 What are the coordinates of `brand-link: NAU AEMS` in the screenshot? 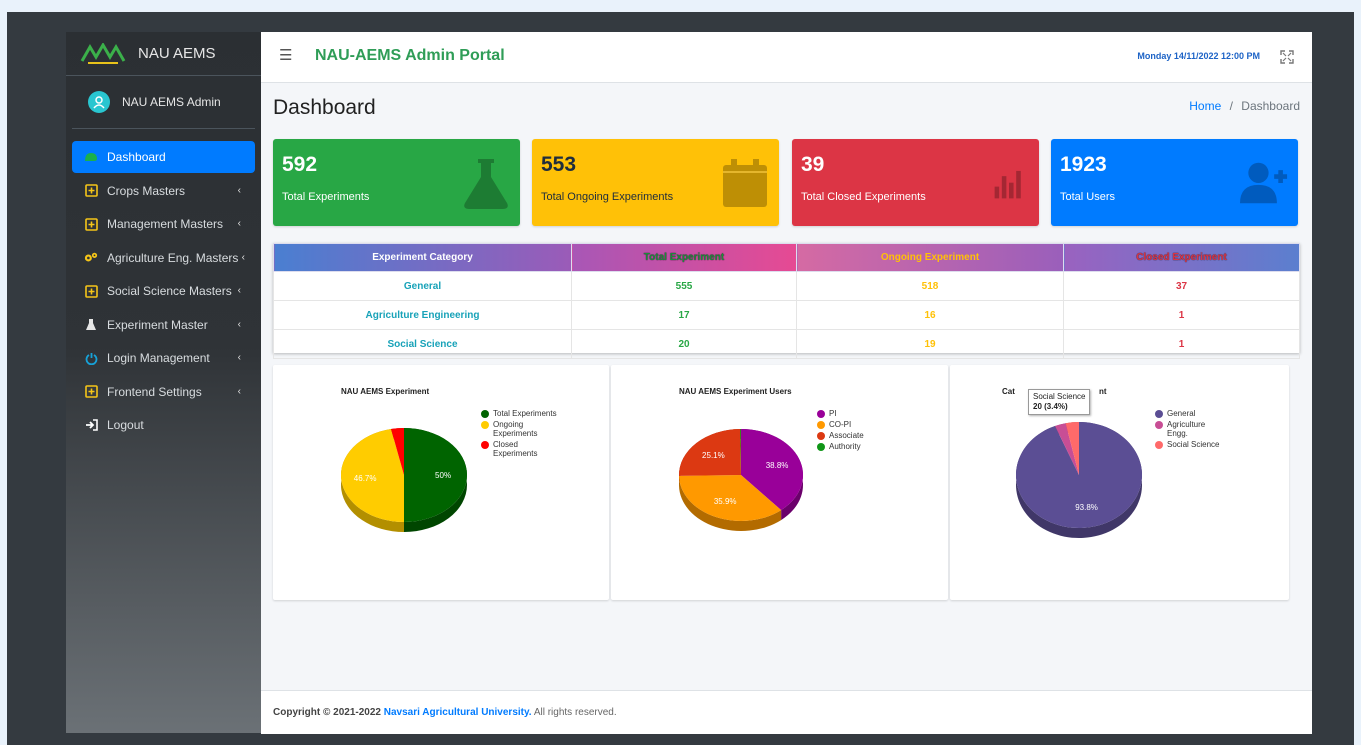 It's located at (163, 54).